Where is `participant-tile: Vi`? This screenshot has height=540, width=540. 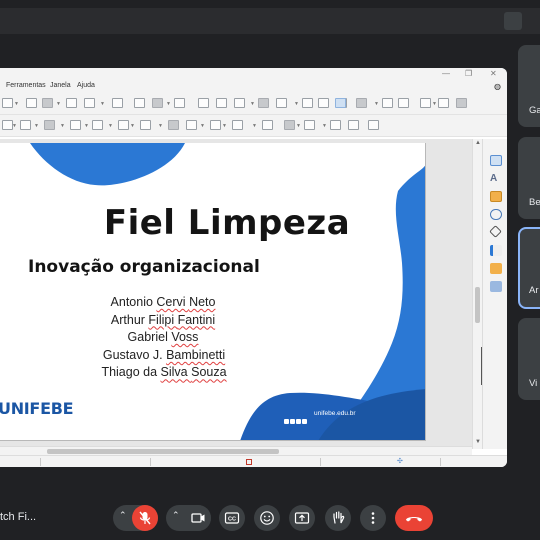
participant-tile: Vi is located at coordinates (529, 359).